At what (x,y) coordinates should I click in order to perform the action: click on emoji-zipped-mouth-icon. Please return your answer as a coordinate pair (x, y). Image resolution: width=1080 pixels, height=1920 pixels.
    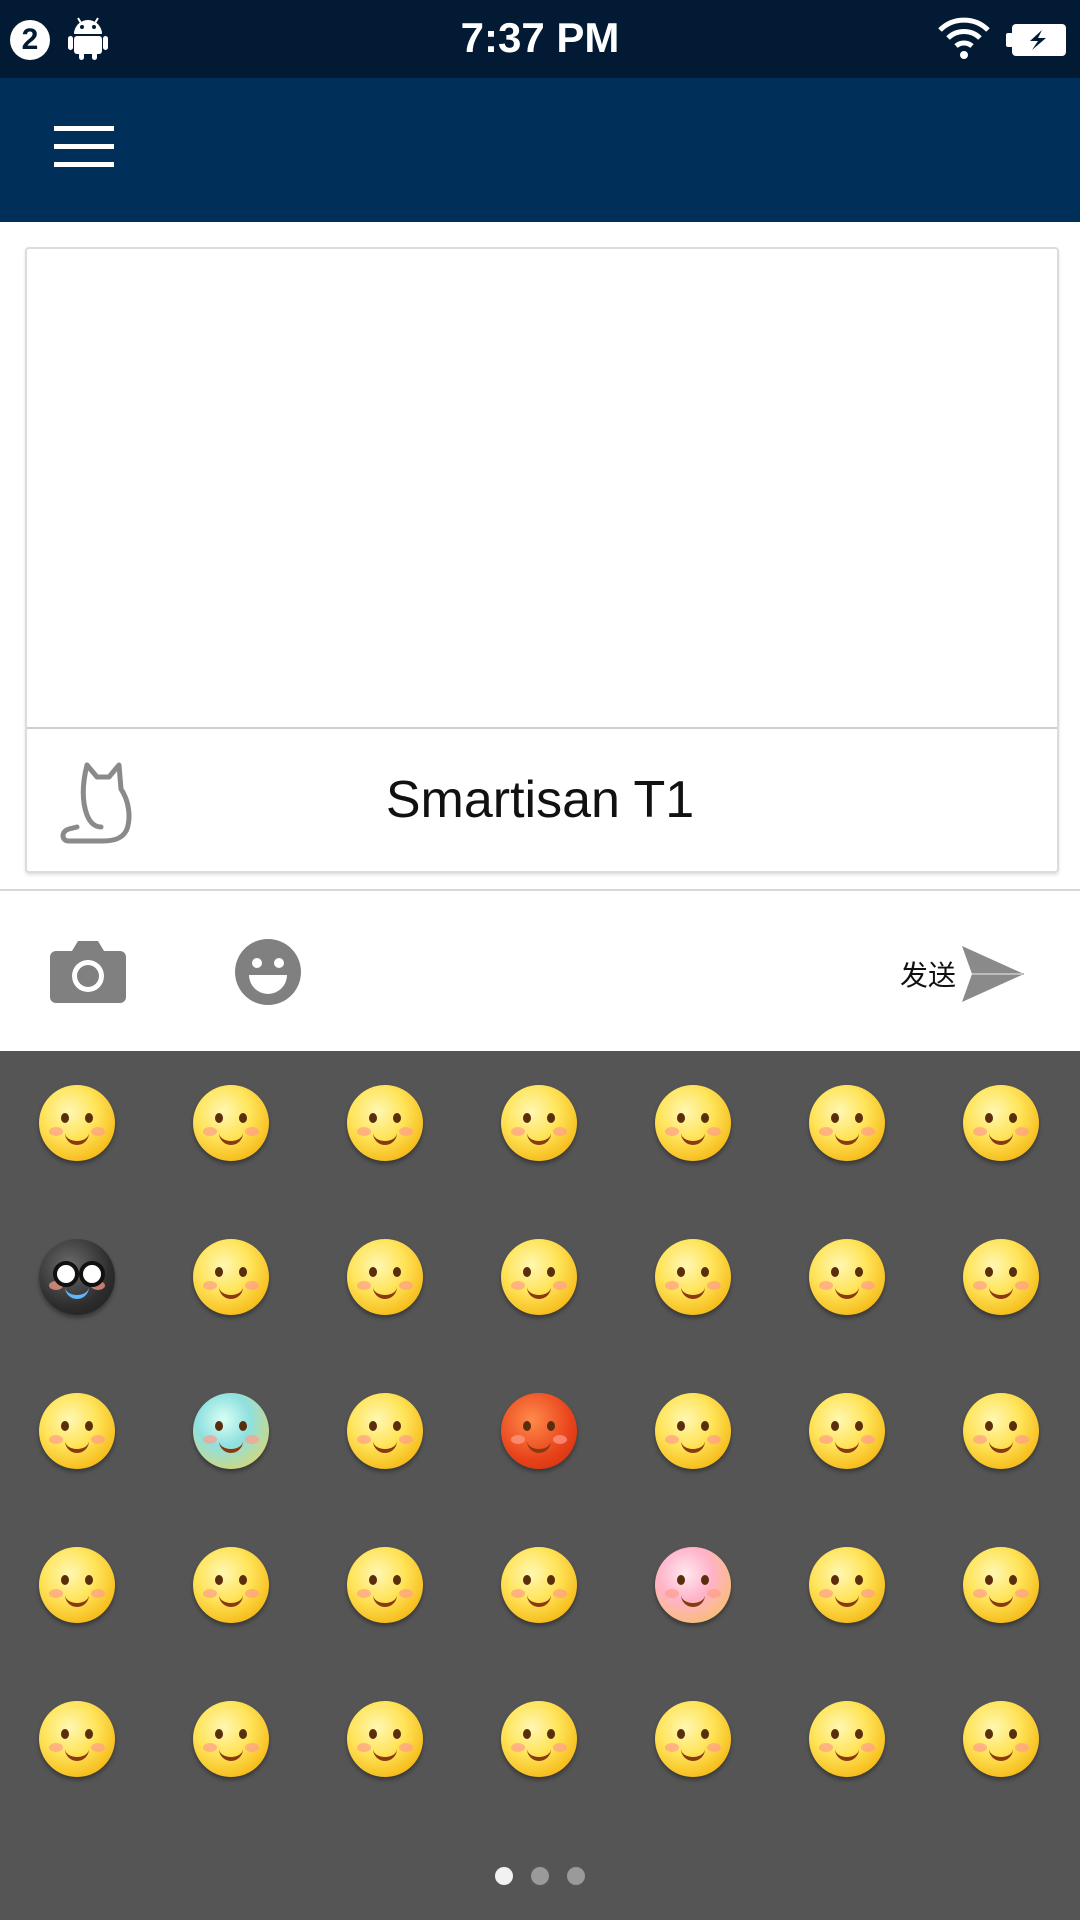
    Looking at the image, I should click on (693, 1431).